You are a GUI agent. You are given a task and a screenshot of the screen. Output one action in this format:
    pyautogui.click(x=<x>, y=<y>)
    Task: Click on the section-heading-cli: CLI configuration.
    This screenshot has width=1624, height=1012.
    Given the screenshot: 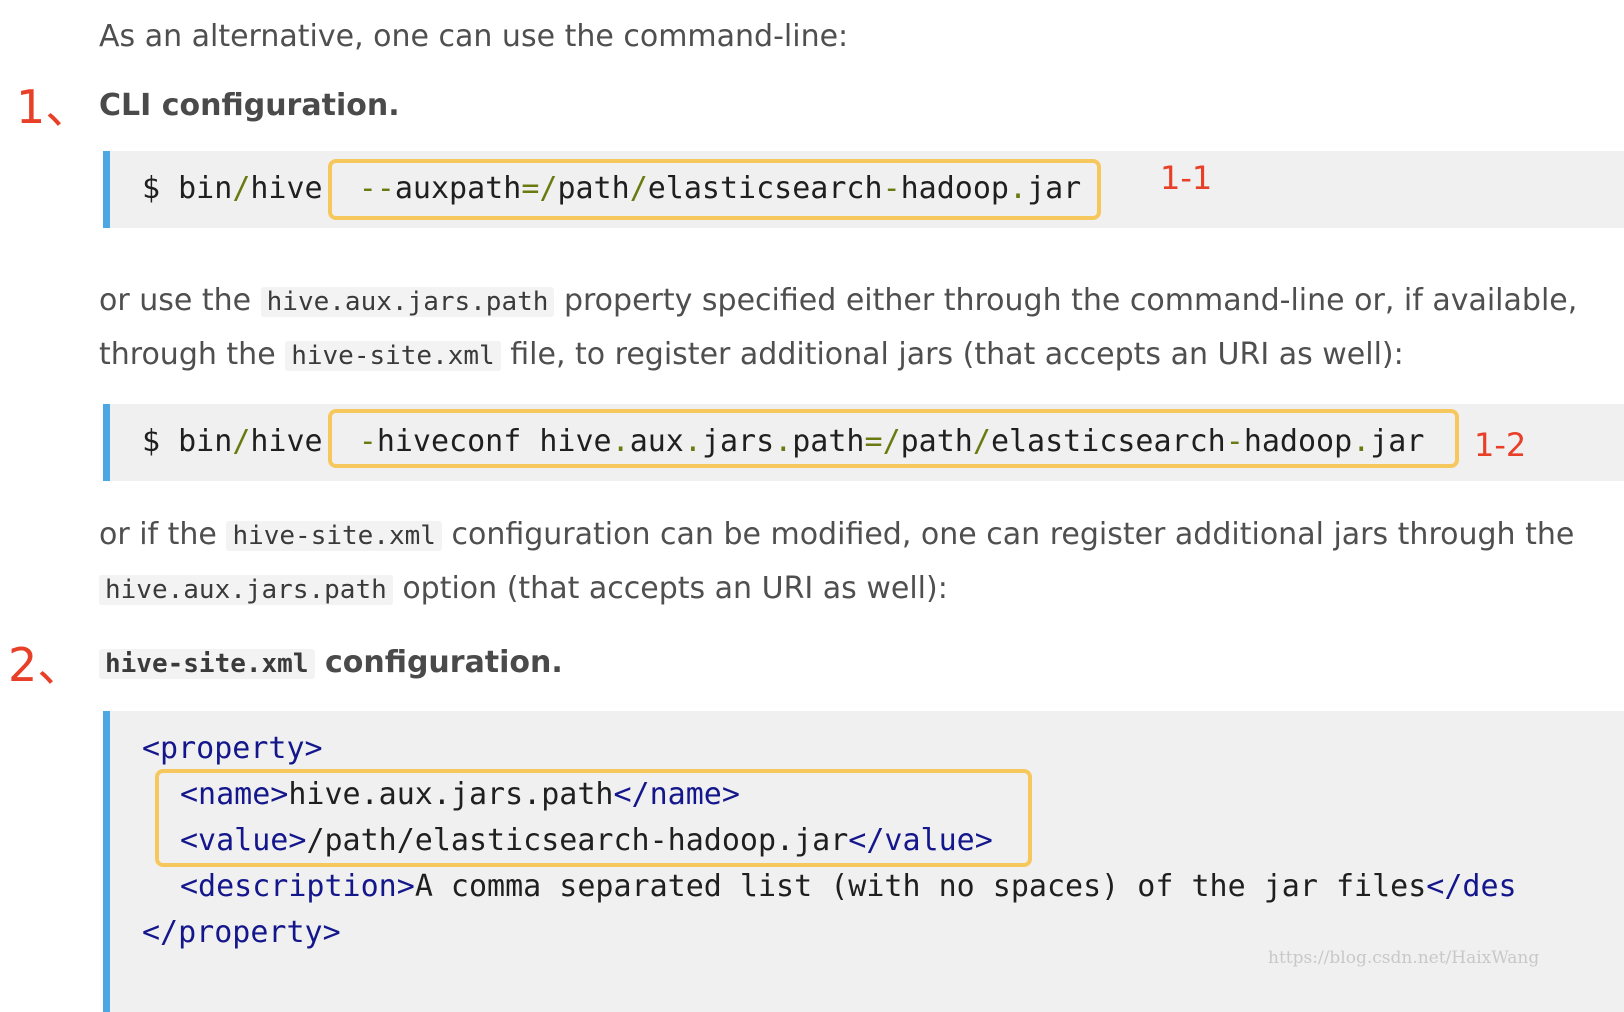 What is the action you would take?
    pyautogui.click(x=249, y=105)
    